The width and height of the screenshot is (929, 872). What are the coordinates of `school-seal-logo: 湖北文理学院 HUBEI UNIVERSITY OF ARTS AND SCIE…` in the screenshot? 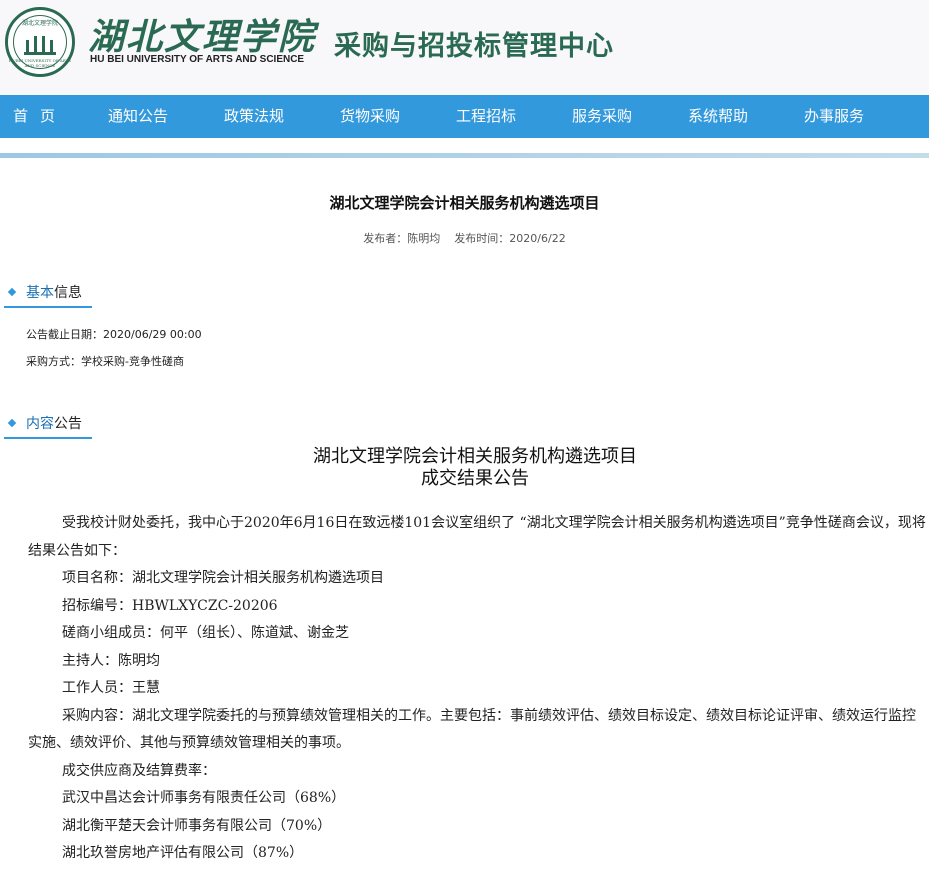 It's located at (40, 42).